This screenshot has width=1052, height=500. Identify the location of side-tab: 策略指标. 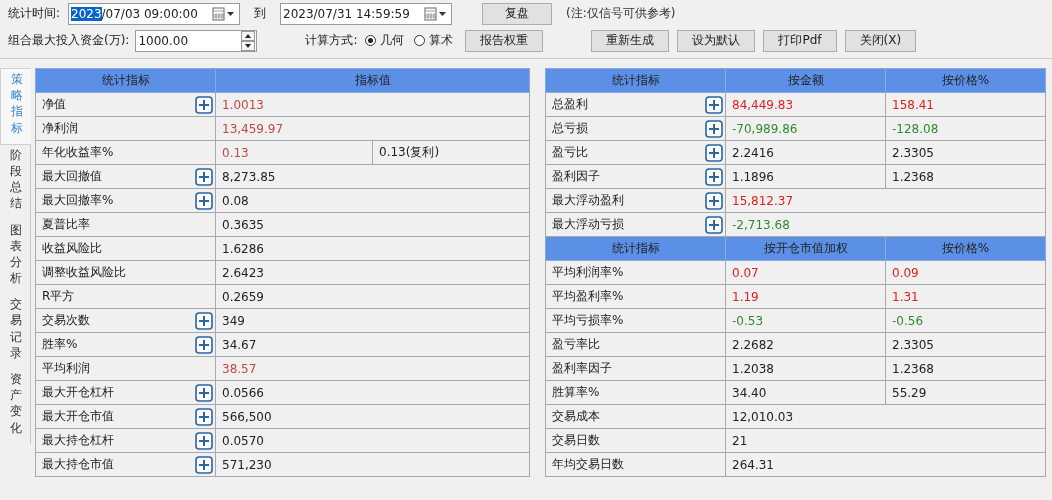
(15, 106).